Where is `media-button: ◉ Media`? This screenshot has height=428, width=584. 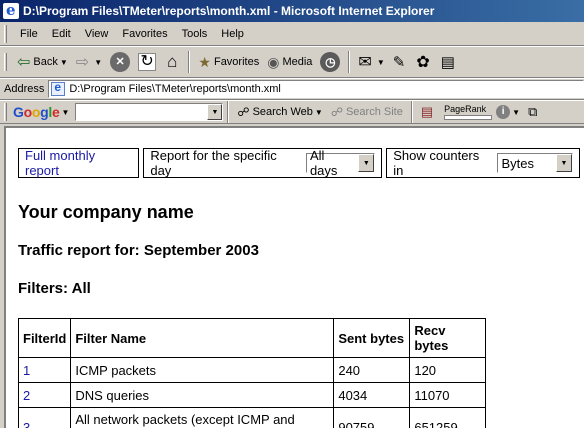
media-button: ◉ Media is located at coordinates (289, 62).